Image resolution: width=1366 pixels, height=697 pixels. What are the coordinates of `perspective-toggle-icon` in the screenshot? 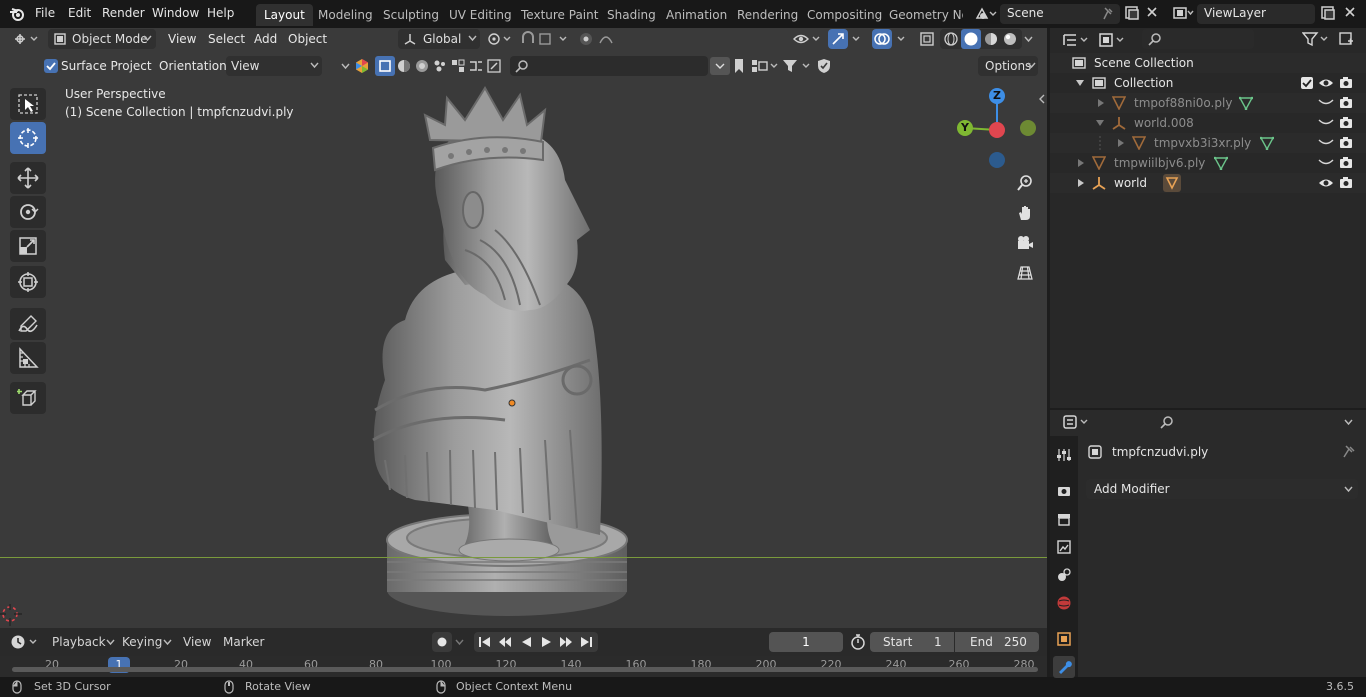 It's located at (1025, 273).